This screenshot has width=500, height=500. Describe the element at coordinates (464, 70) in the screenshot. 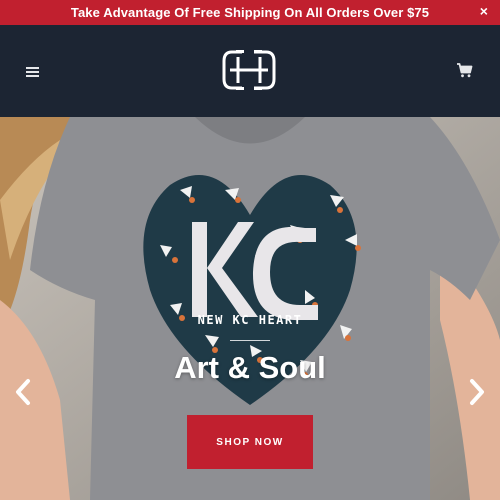

I see `cart-icon` at that location.